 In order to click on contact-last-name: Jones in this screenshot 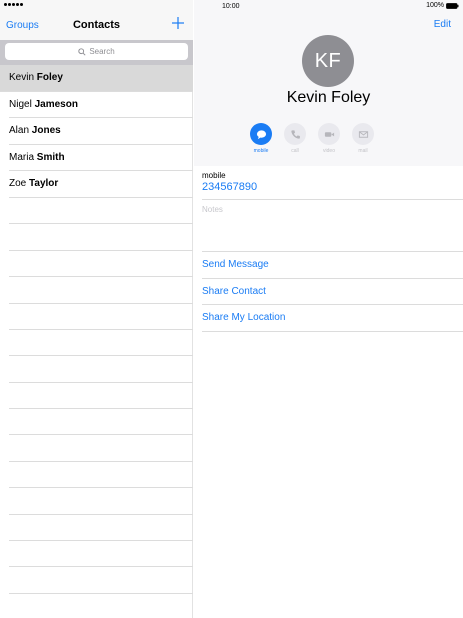, I will do `click(46, 131)`.